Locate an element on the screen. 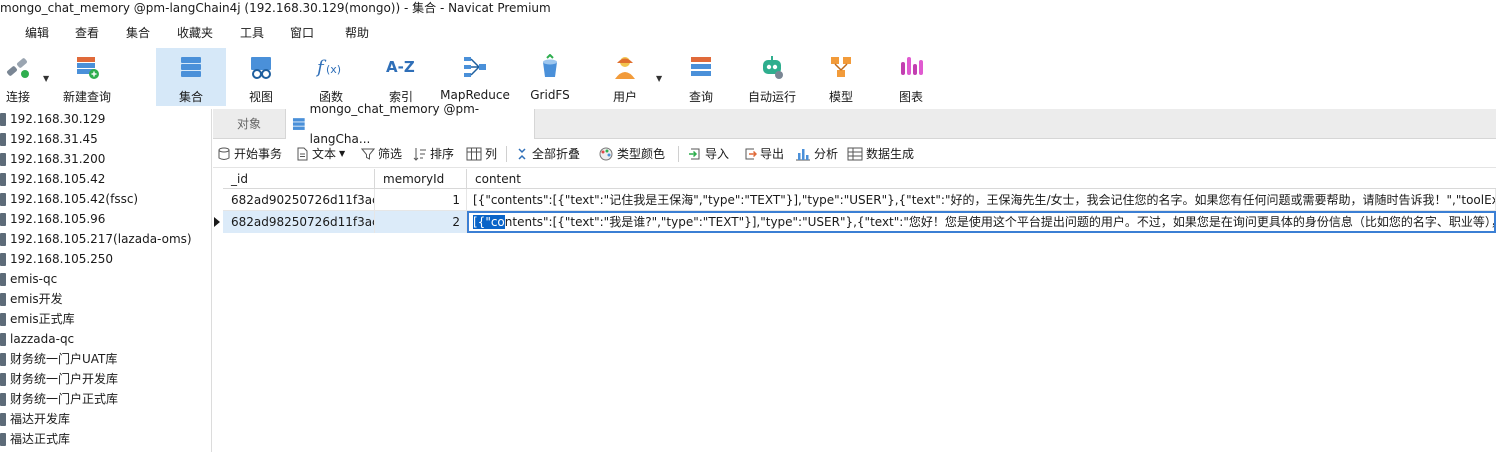 The image size is (1496, 452). collection-button: 集合 is located at coordinates (191, 77).